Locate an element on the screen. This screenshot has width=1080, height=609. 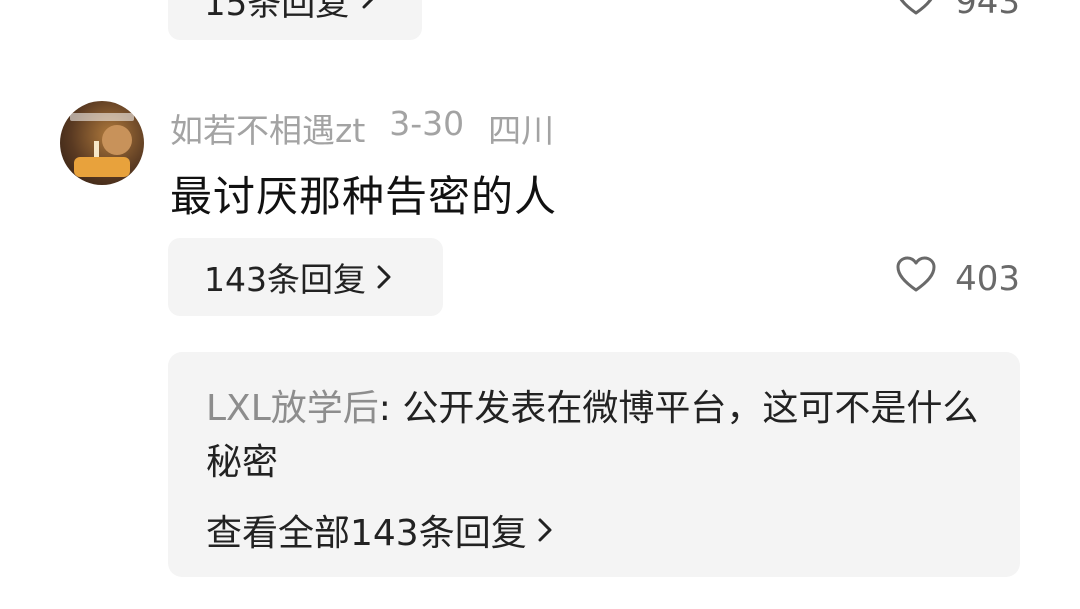
username: 如若不相遇zt is located at coordinates (267, 128).